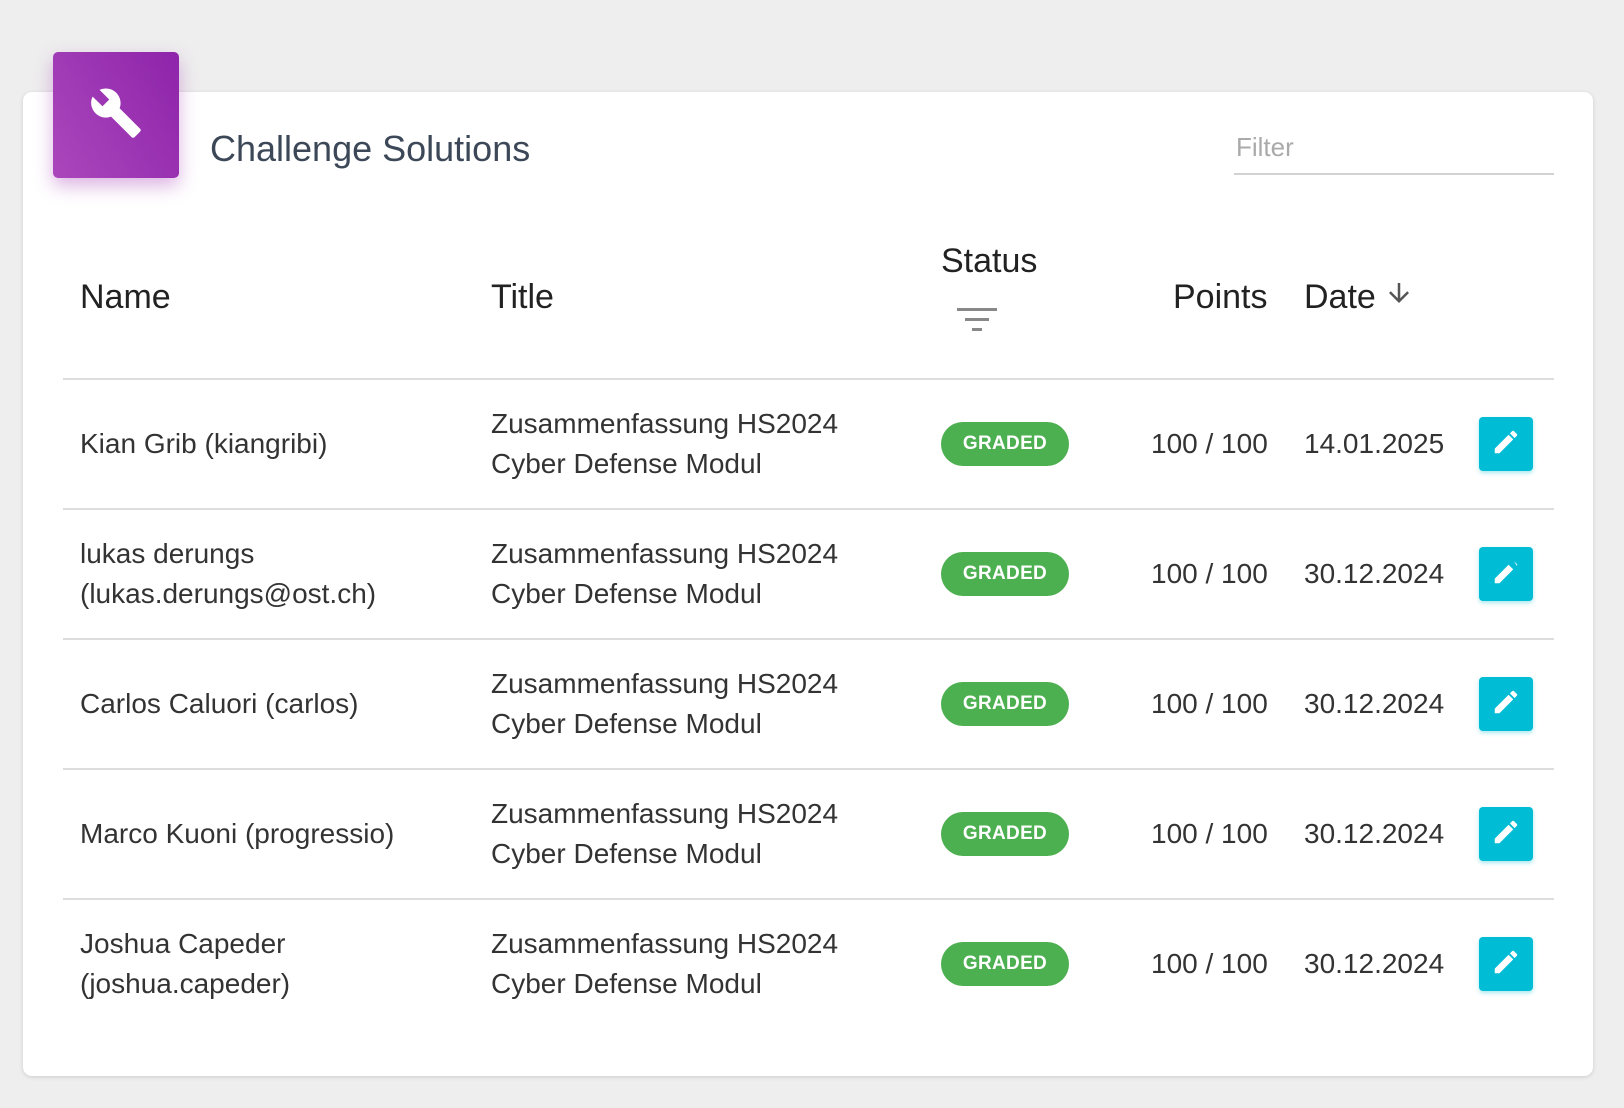  What do you see at coordinates (522, 297) in the screenshot?
I see `column-header-title: Title` at bounding box center [522, 297].